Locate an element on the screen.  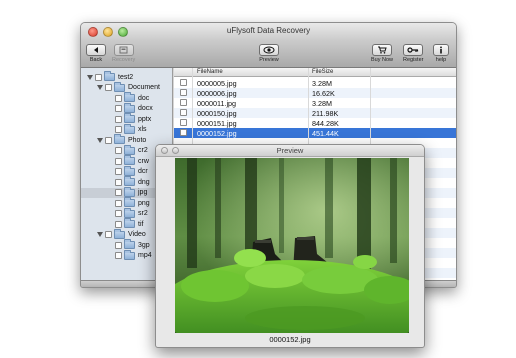
help-button: help is located at coordinates (441, 53).